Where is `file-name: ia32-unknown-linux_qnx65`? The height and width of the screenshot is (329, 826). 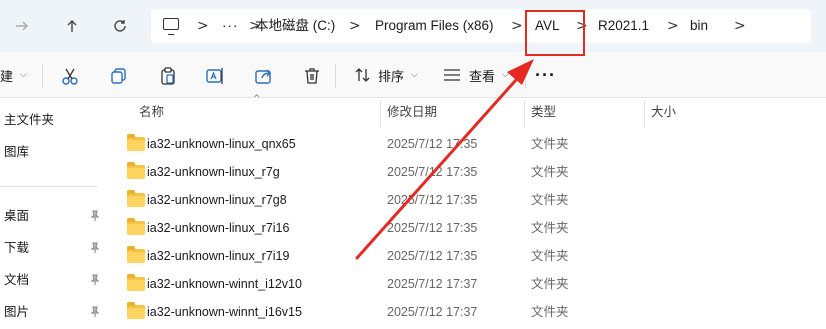 file-name: ia32-unknown-linux_qnx65 is located at coordinates (221, 144).